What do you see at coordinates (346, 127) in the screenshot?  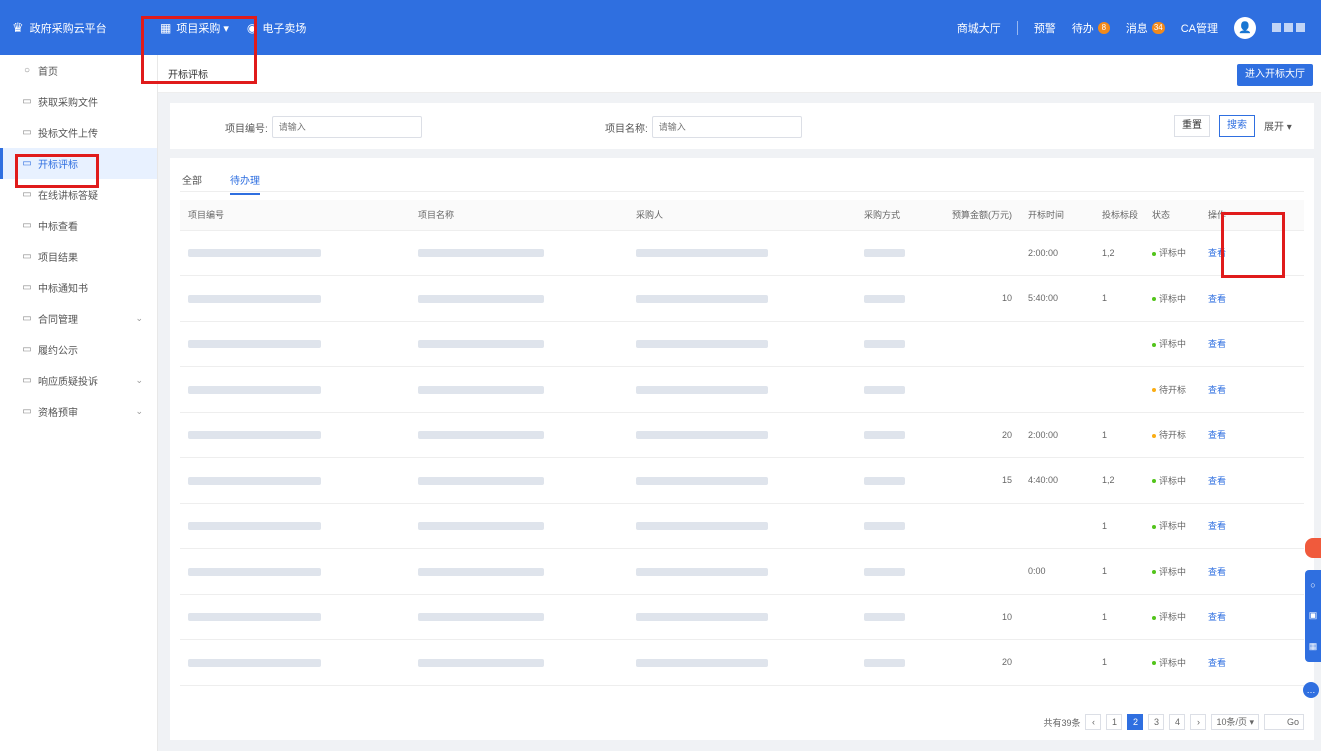 I see `project-no-input` at bounding box center [346, 127].